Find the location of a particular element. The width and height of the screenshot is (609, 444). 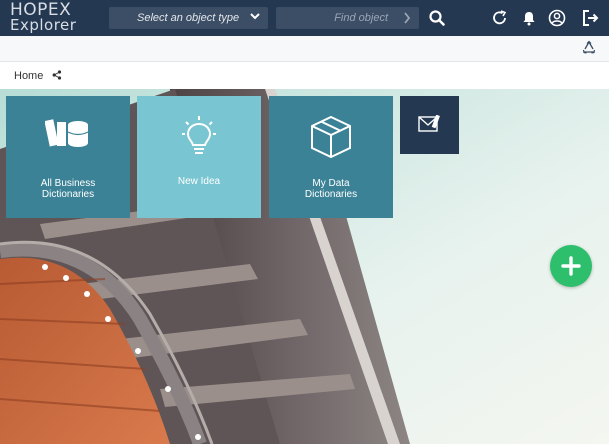

mail-icon is located at coordinates (429, 123).